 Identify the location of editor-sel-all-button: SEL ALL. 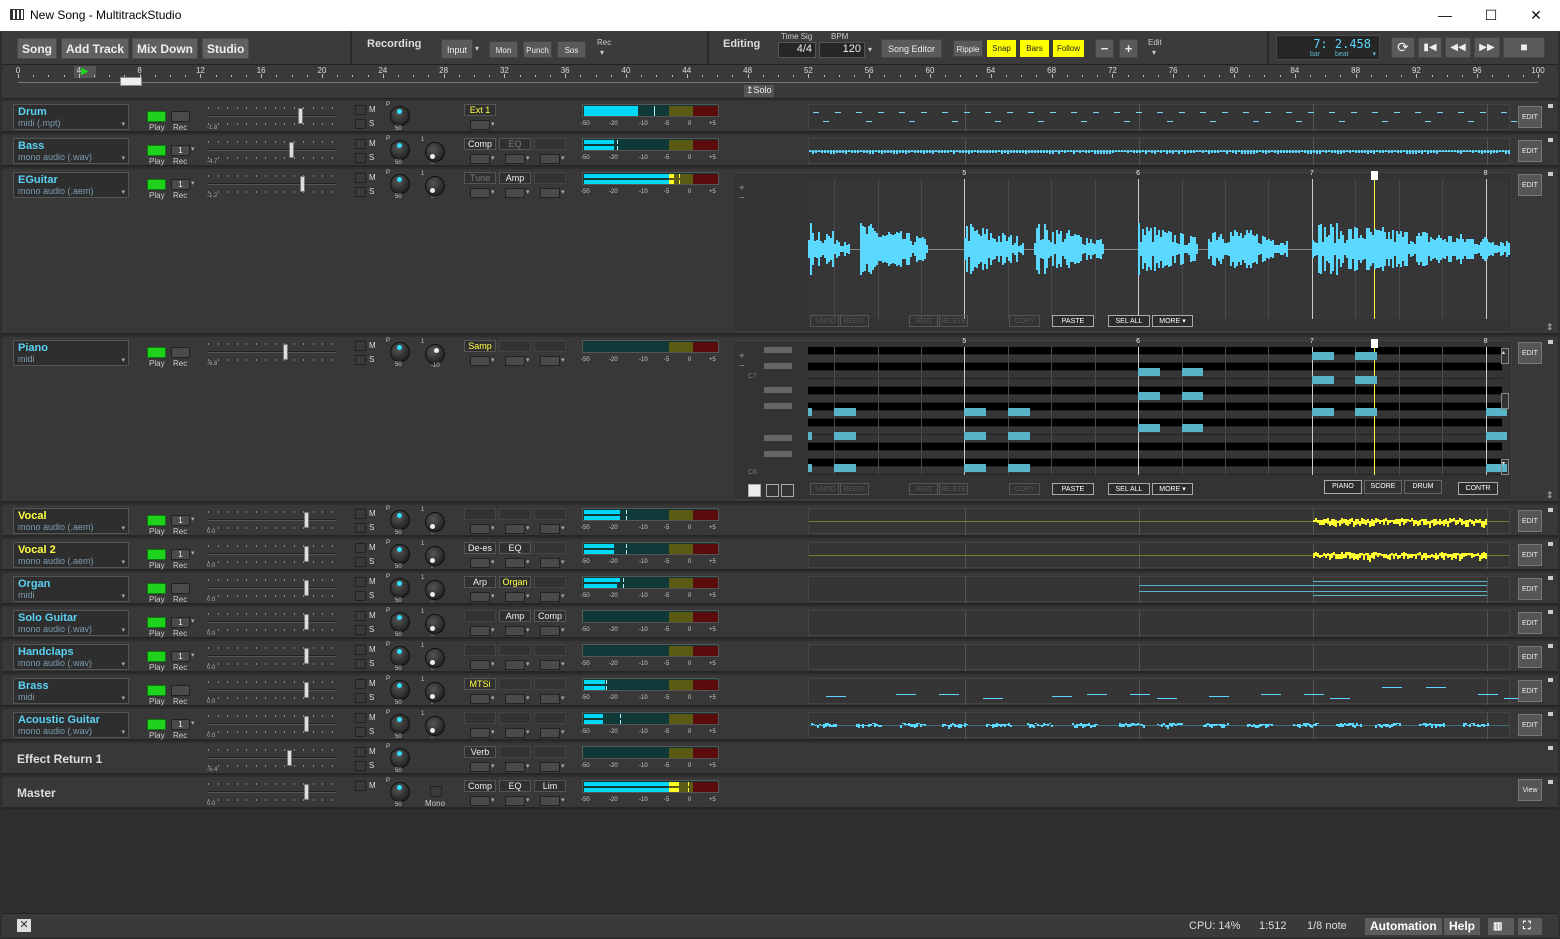
(1129, 321).